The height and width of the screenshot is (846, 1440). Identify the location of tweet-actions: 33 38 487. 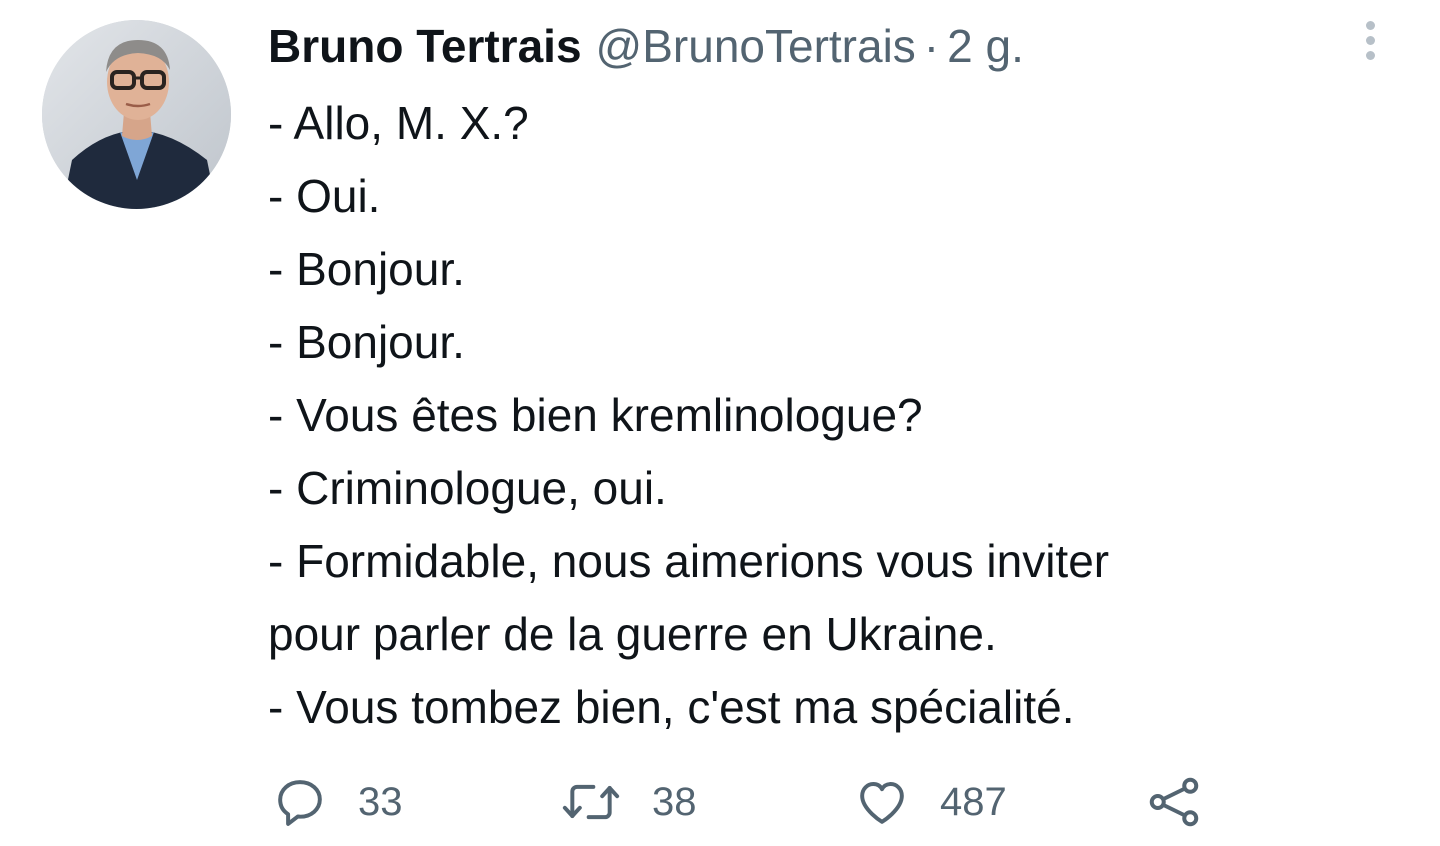
(772, 802).